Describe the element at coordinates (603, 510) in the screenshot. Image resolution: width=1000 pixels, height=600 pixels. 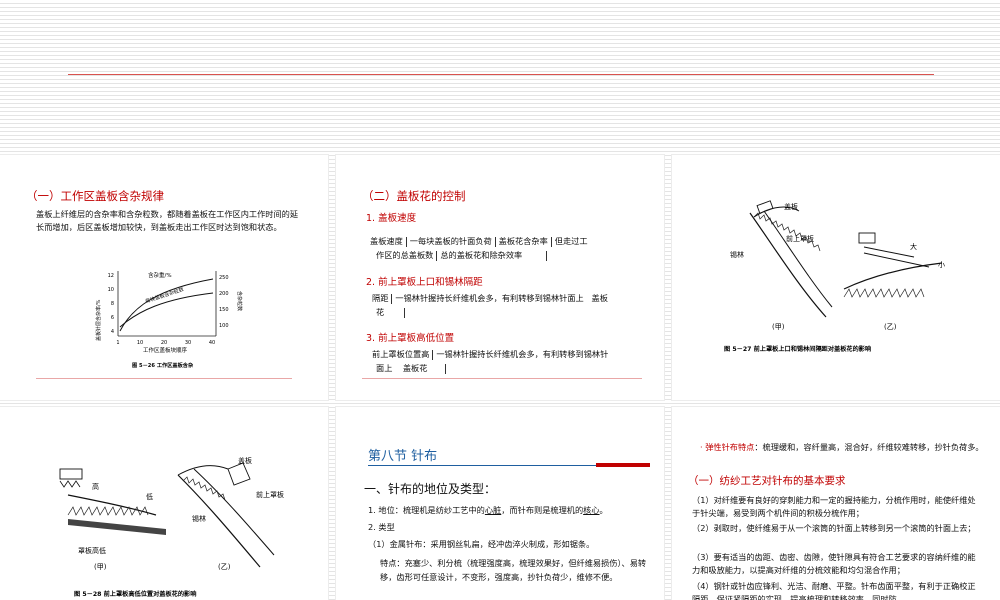
I see `text-position-end: 。` at that location.